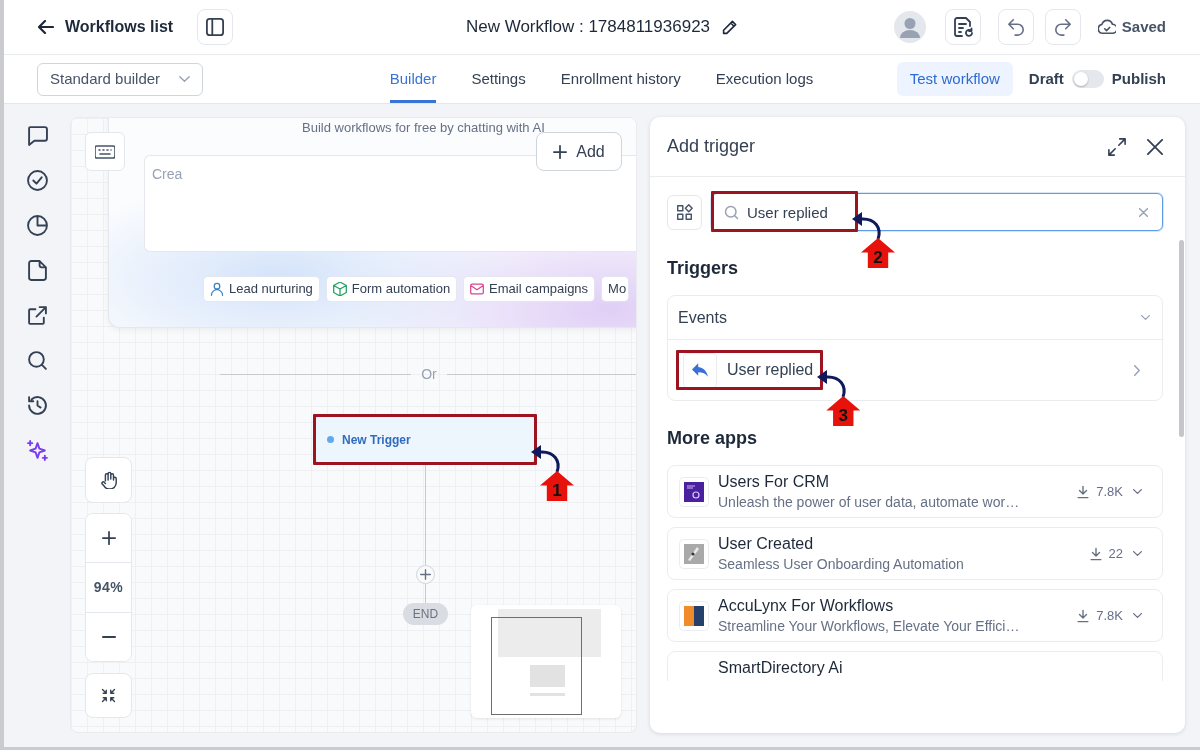 The height and width of the screenshot is (750, 1200). What do you see at coordinates (915, 666) in the screenshot?
I see `app-card: SmartDirectory Ai` at bounding box center [915, 666].